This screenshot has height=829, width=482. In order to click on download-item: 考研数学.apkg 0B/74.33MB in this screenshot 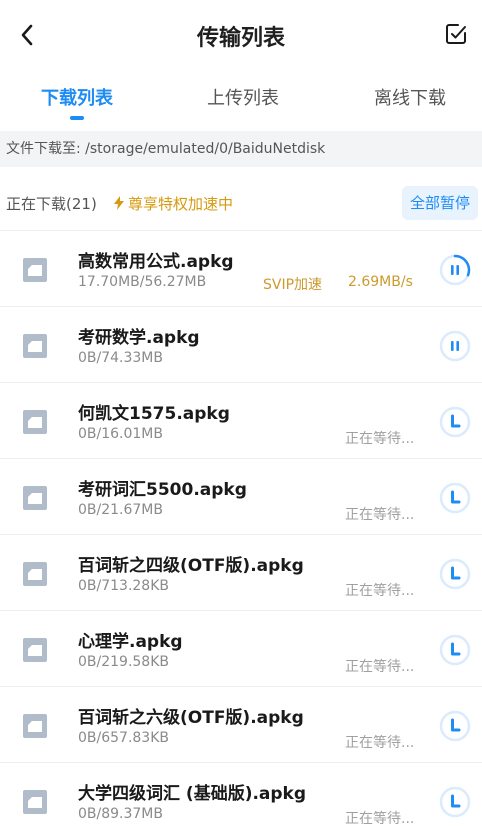, I will do `click(241, 344)`.